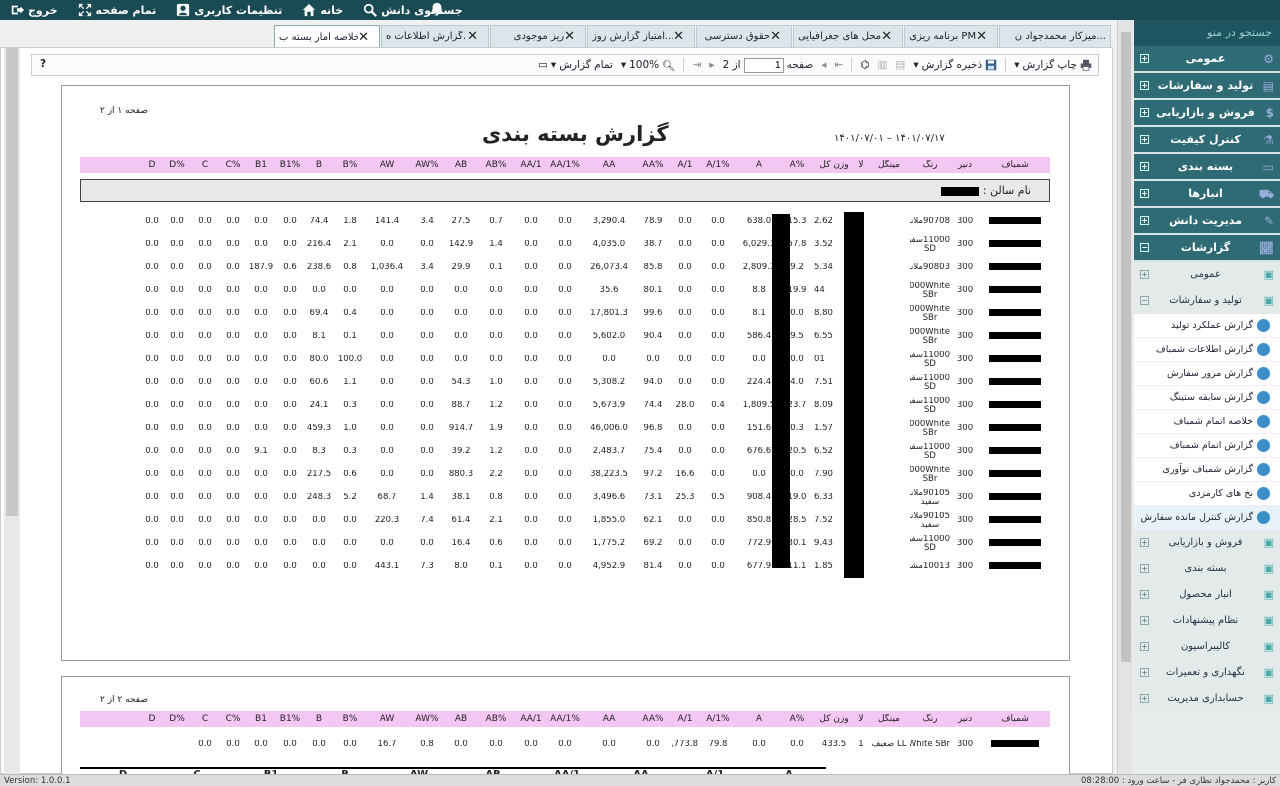 Image resolution: width=1280 pixels, height=786 pixels. Describe the element at coordinates (34, 10) in the screenshot. I see `exit-button: خروج` at that location.